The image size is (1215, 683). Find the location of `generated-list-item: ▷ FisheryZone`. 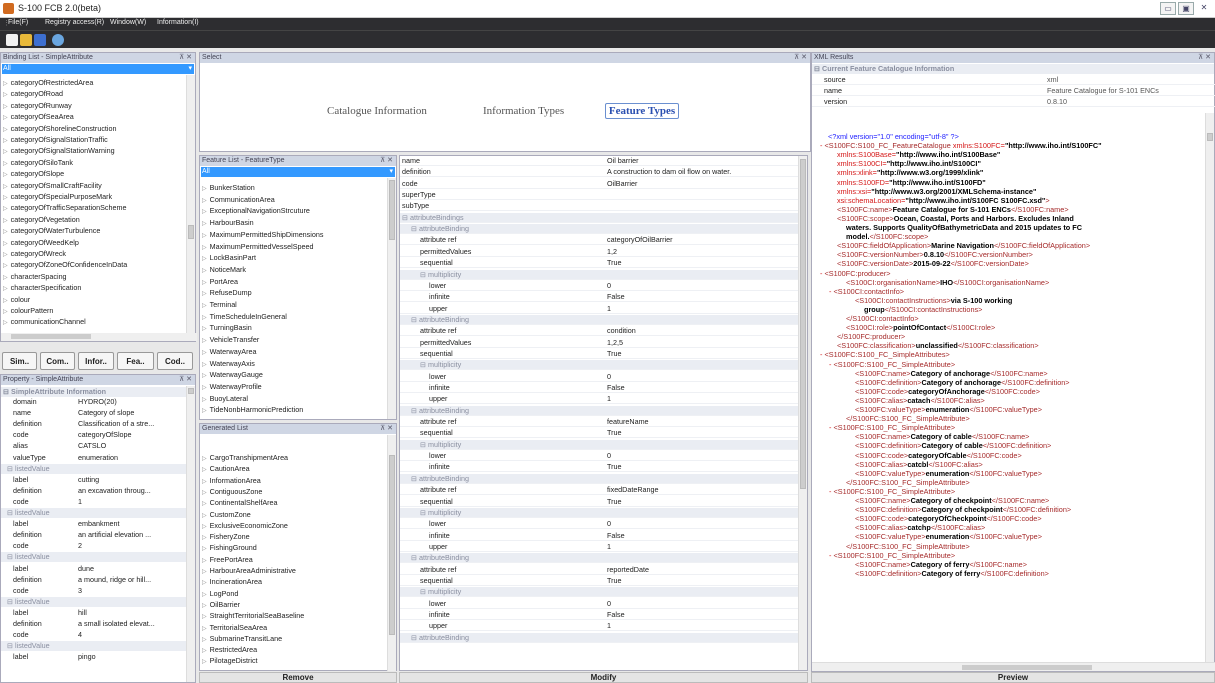

generated-list-item: ▷ FisheryZone is located at coordinates (294, 537).